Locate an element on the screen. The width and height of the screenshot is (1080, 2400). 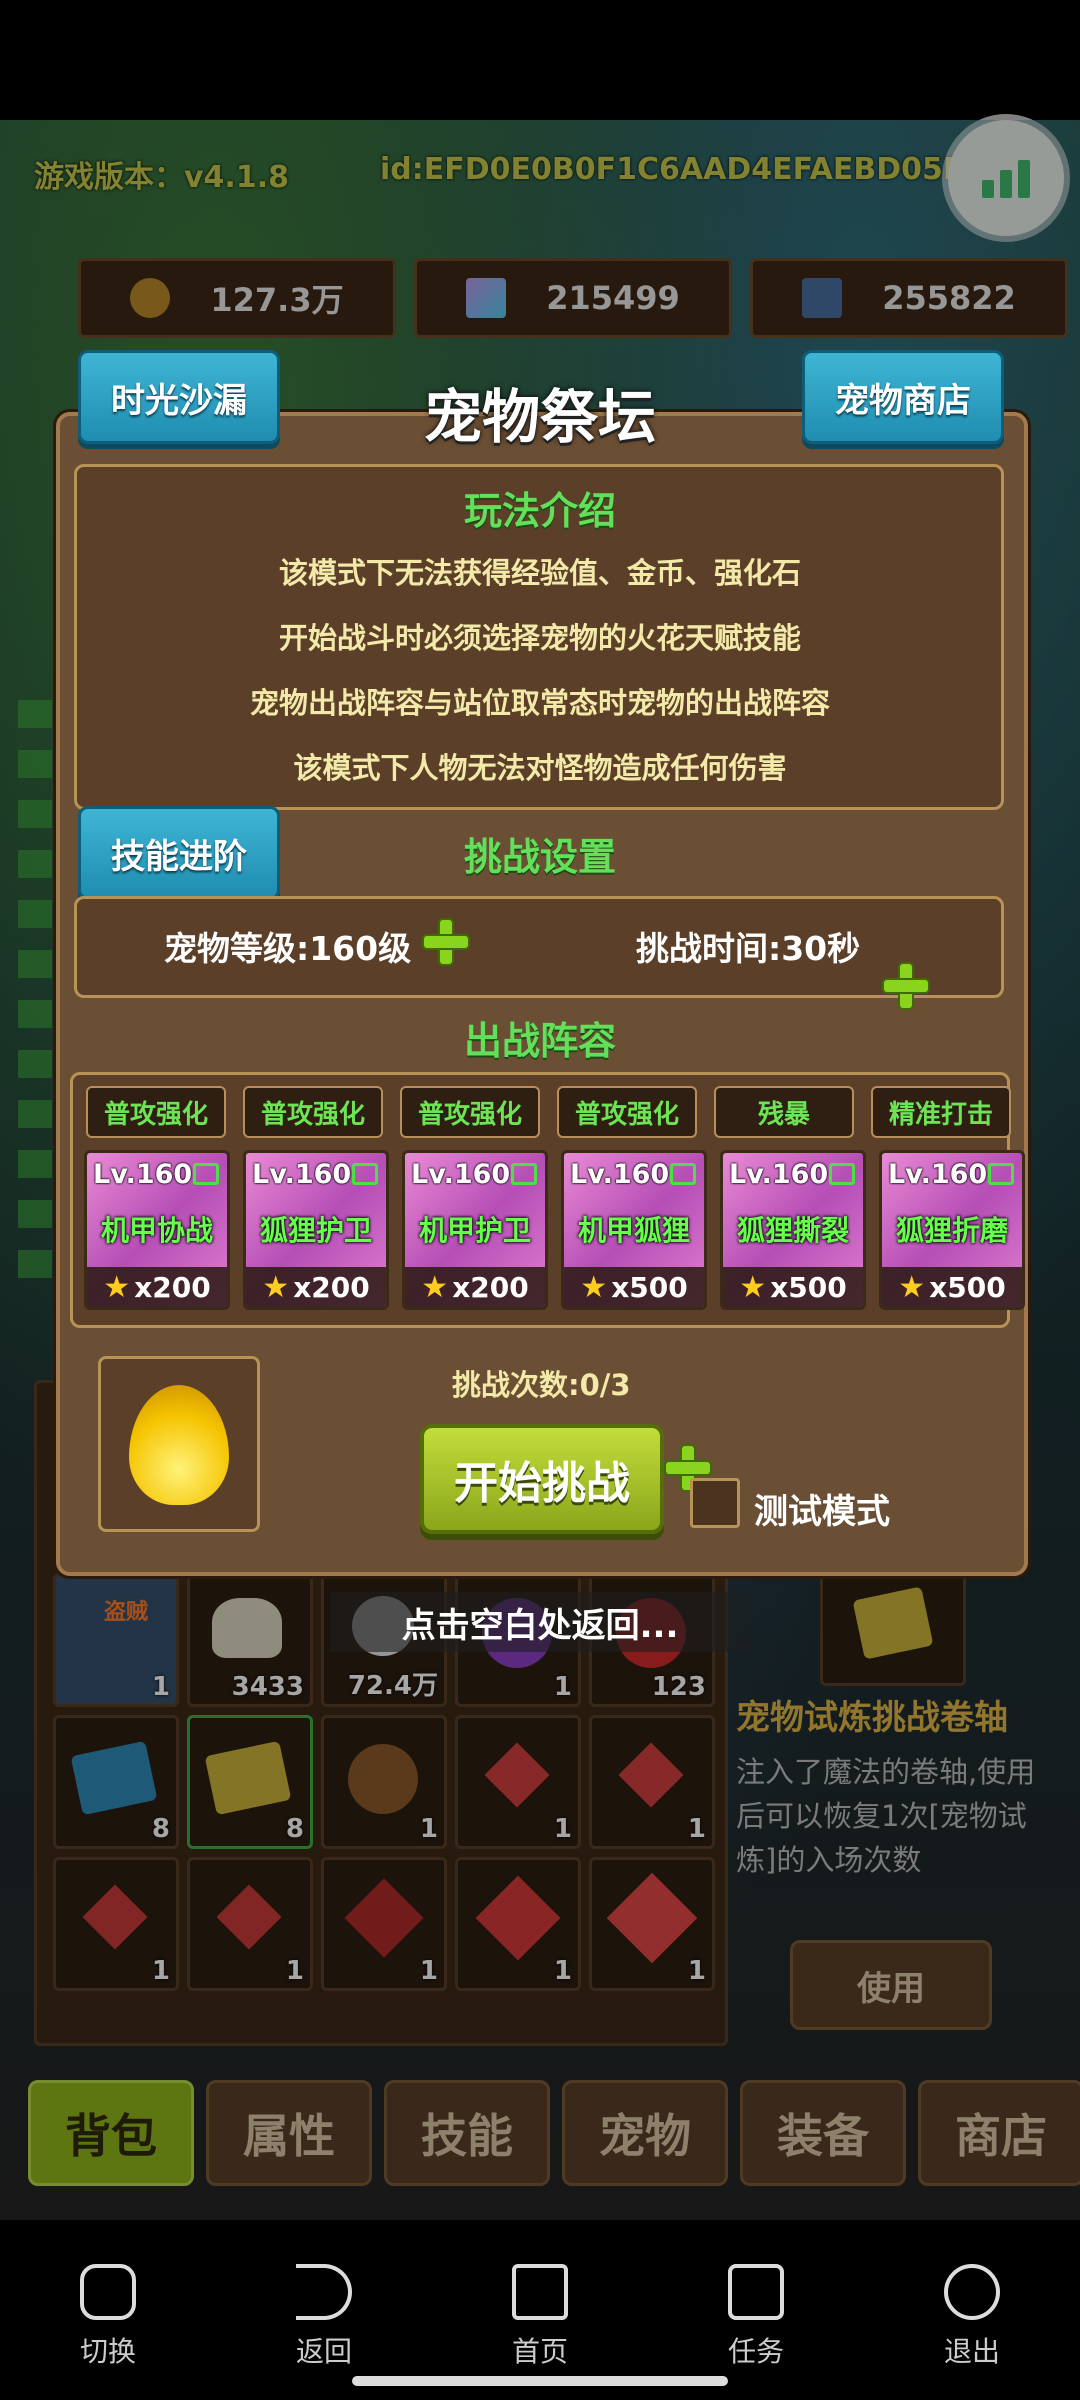
nav-exit: 退出 is located at coordinates (972, 2317).